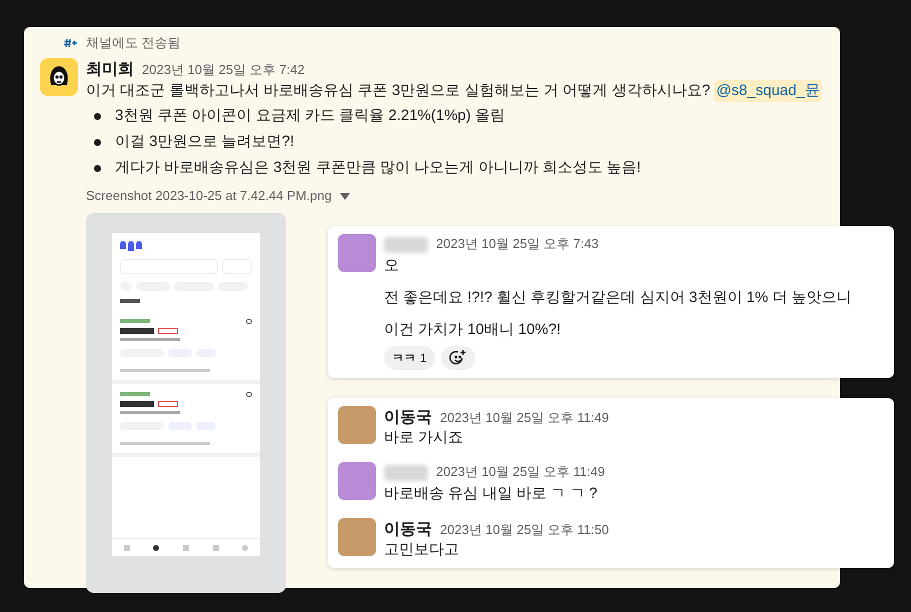  I want to click on user-mention: @s8_squad_뮨, so click(768, 91).